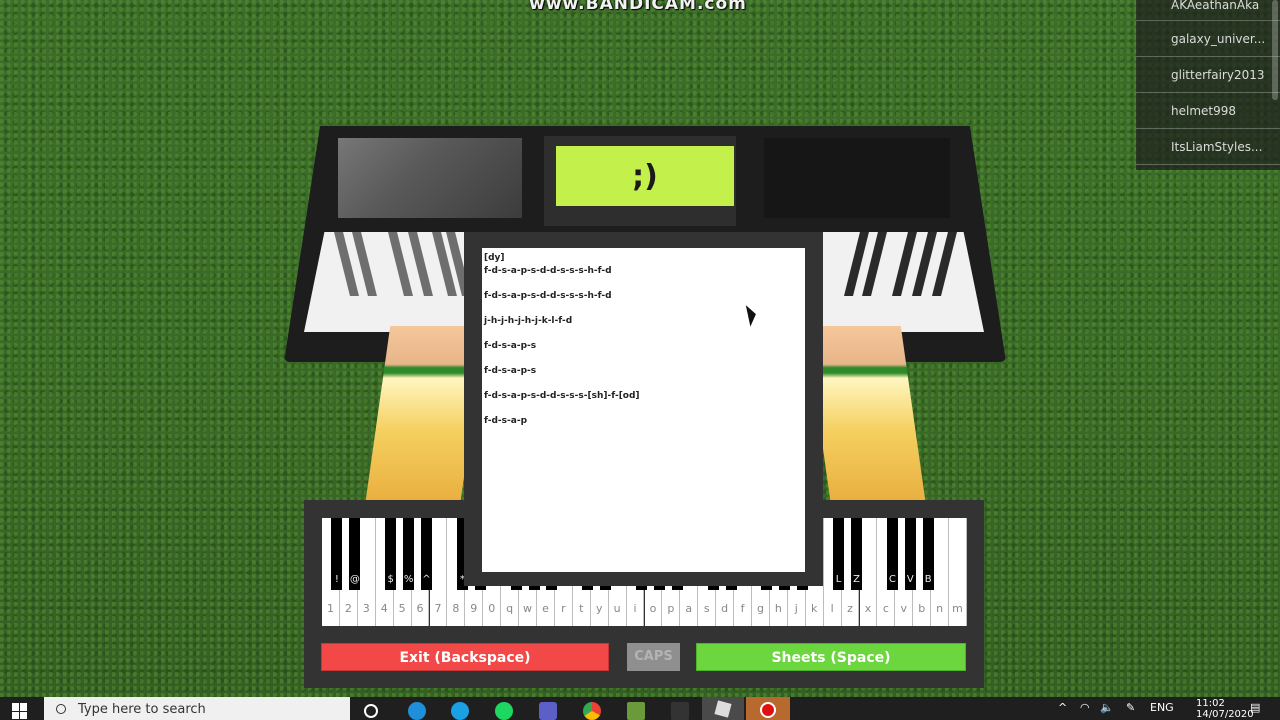 This screenshot has width=1280, height=720. Describe the element at coordinates (1255, 707) in the screenshot. I see `notifications-icon: ▤` at that location.